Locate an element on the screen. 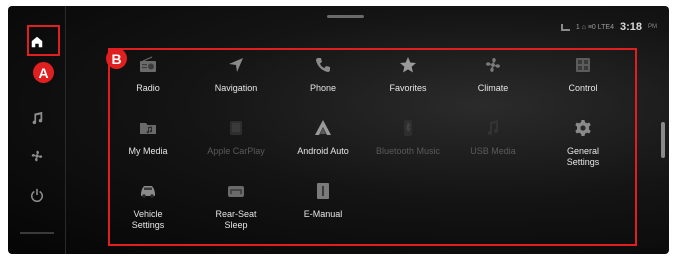 The image size is (676, 259). status-bar: 1 ⌂ ≡0 LTE4 3:18 PM is located at coordinates (608, 27).